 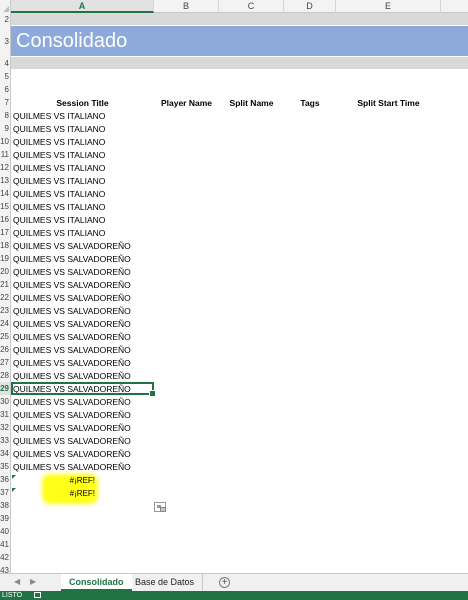 I want to click on row-header-35: 35, so click(x=5, y=466).